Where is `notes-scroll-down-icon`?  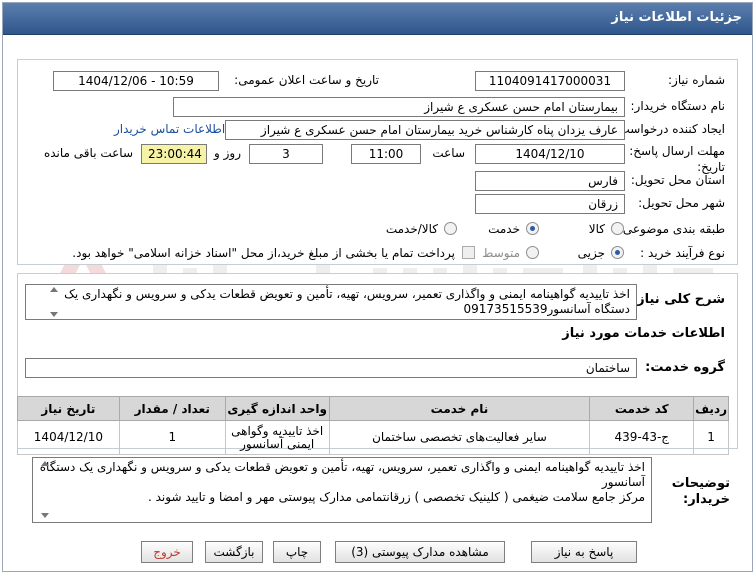
notes-scroll-down-icon is located at coordinates (45, 515).